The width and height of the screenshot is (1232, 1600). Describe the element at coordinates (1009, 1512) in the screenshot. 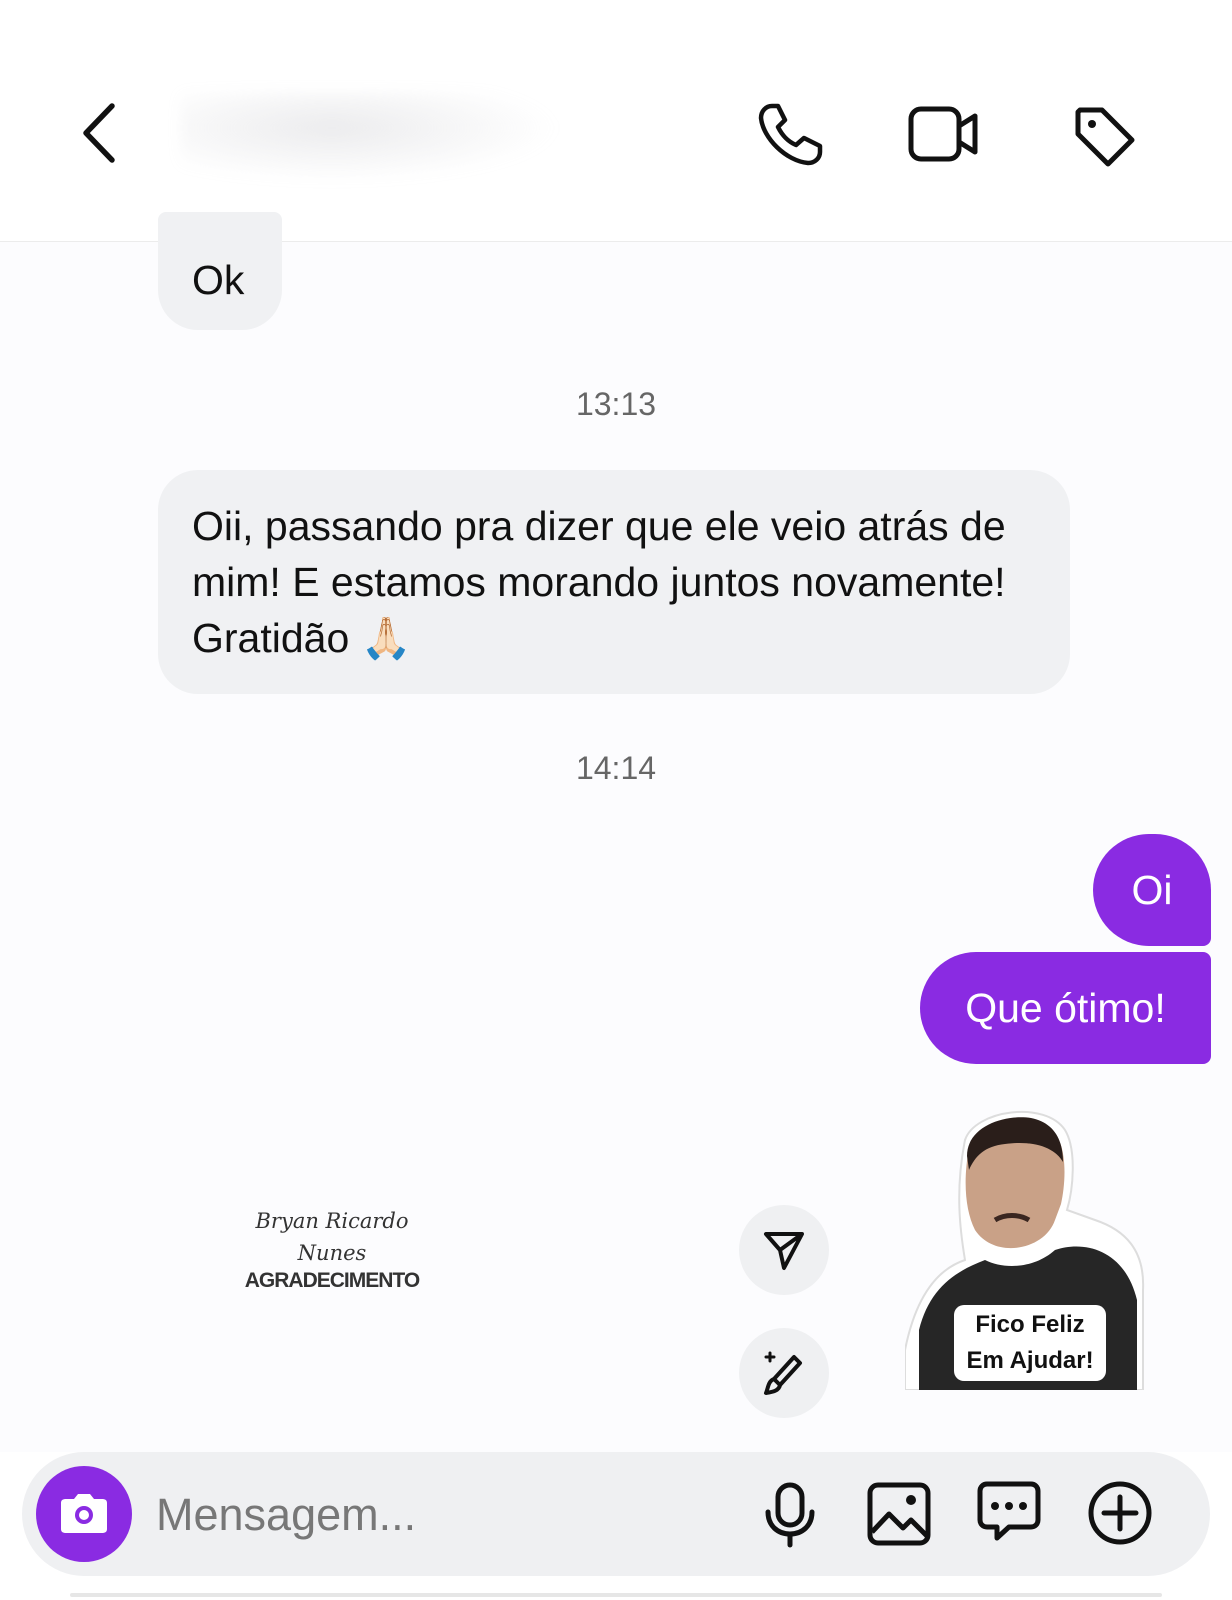

I see `chat-more-icon` at that location.